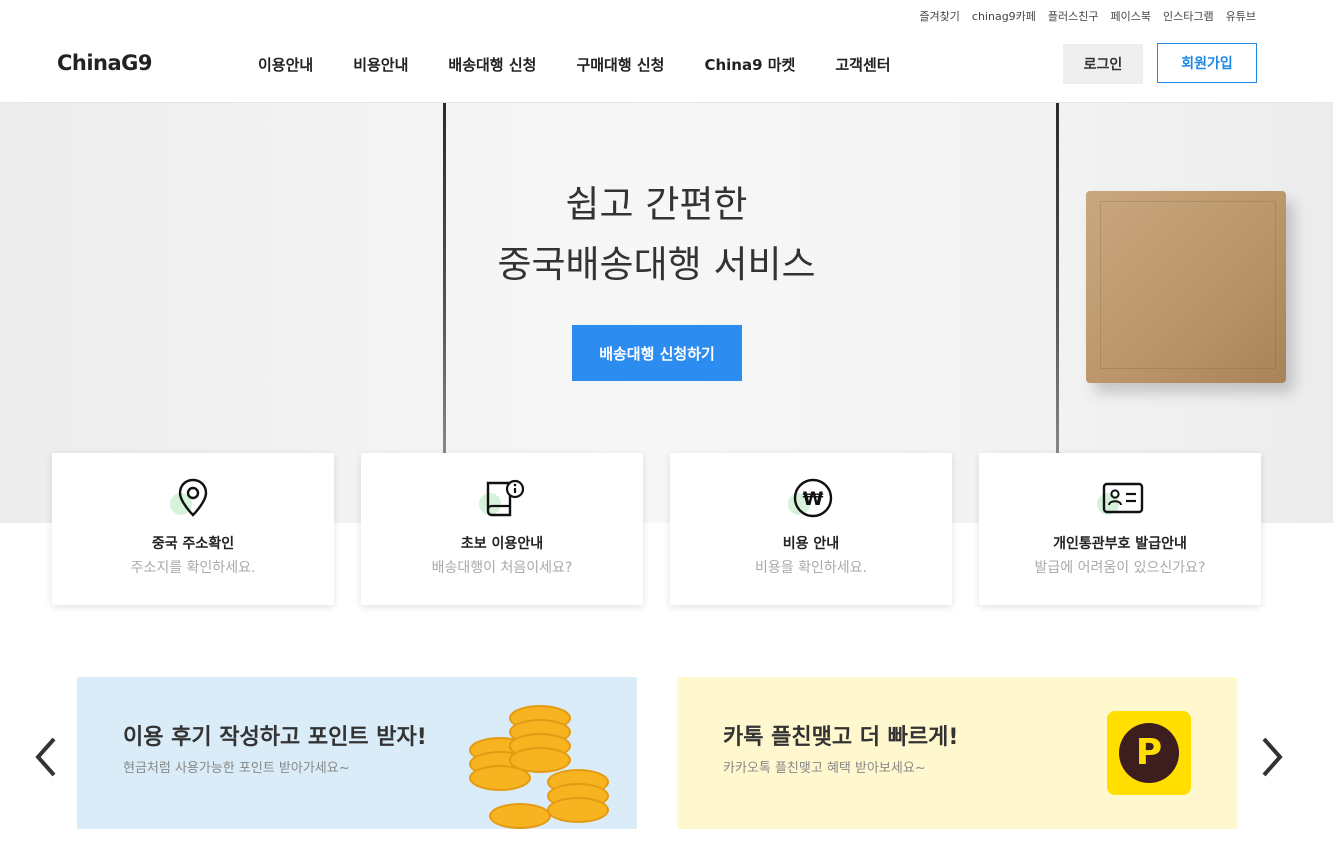 Image resolution: width=1333 pixels, height=851 pixels. What do you see at coordinates (1120, 529) in the screenshot?
I see `card-customs-code: 개인통관부호 발급안내 발급에 어려움이 있으신가요?` at bounding box center [1120, 529].